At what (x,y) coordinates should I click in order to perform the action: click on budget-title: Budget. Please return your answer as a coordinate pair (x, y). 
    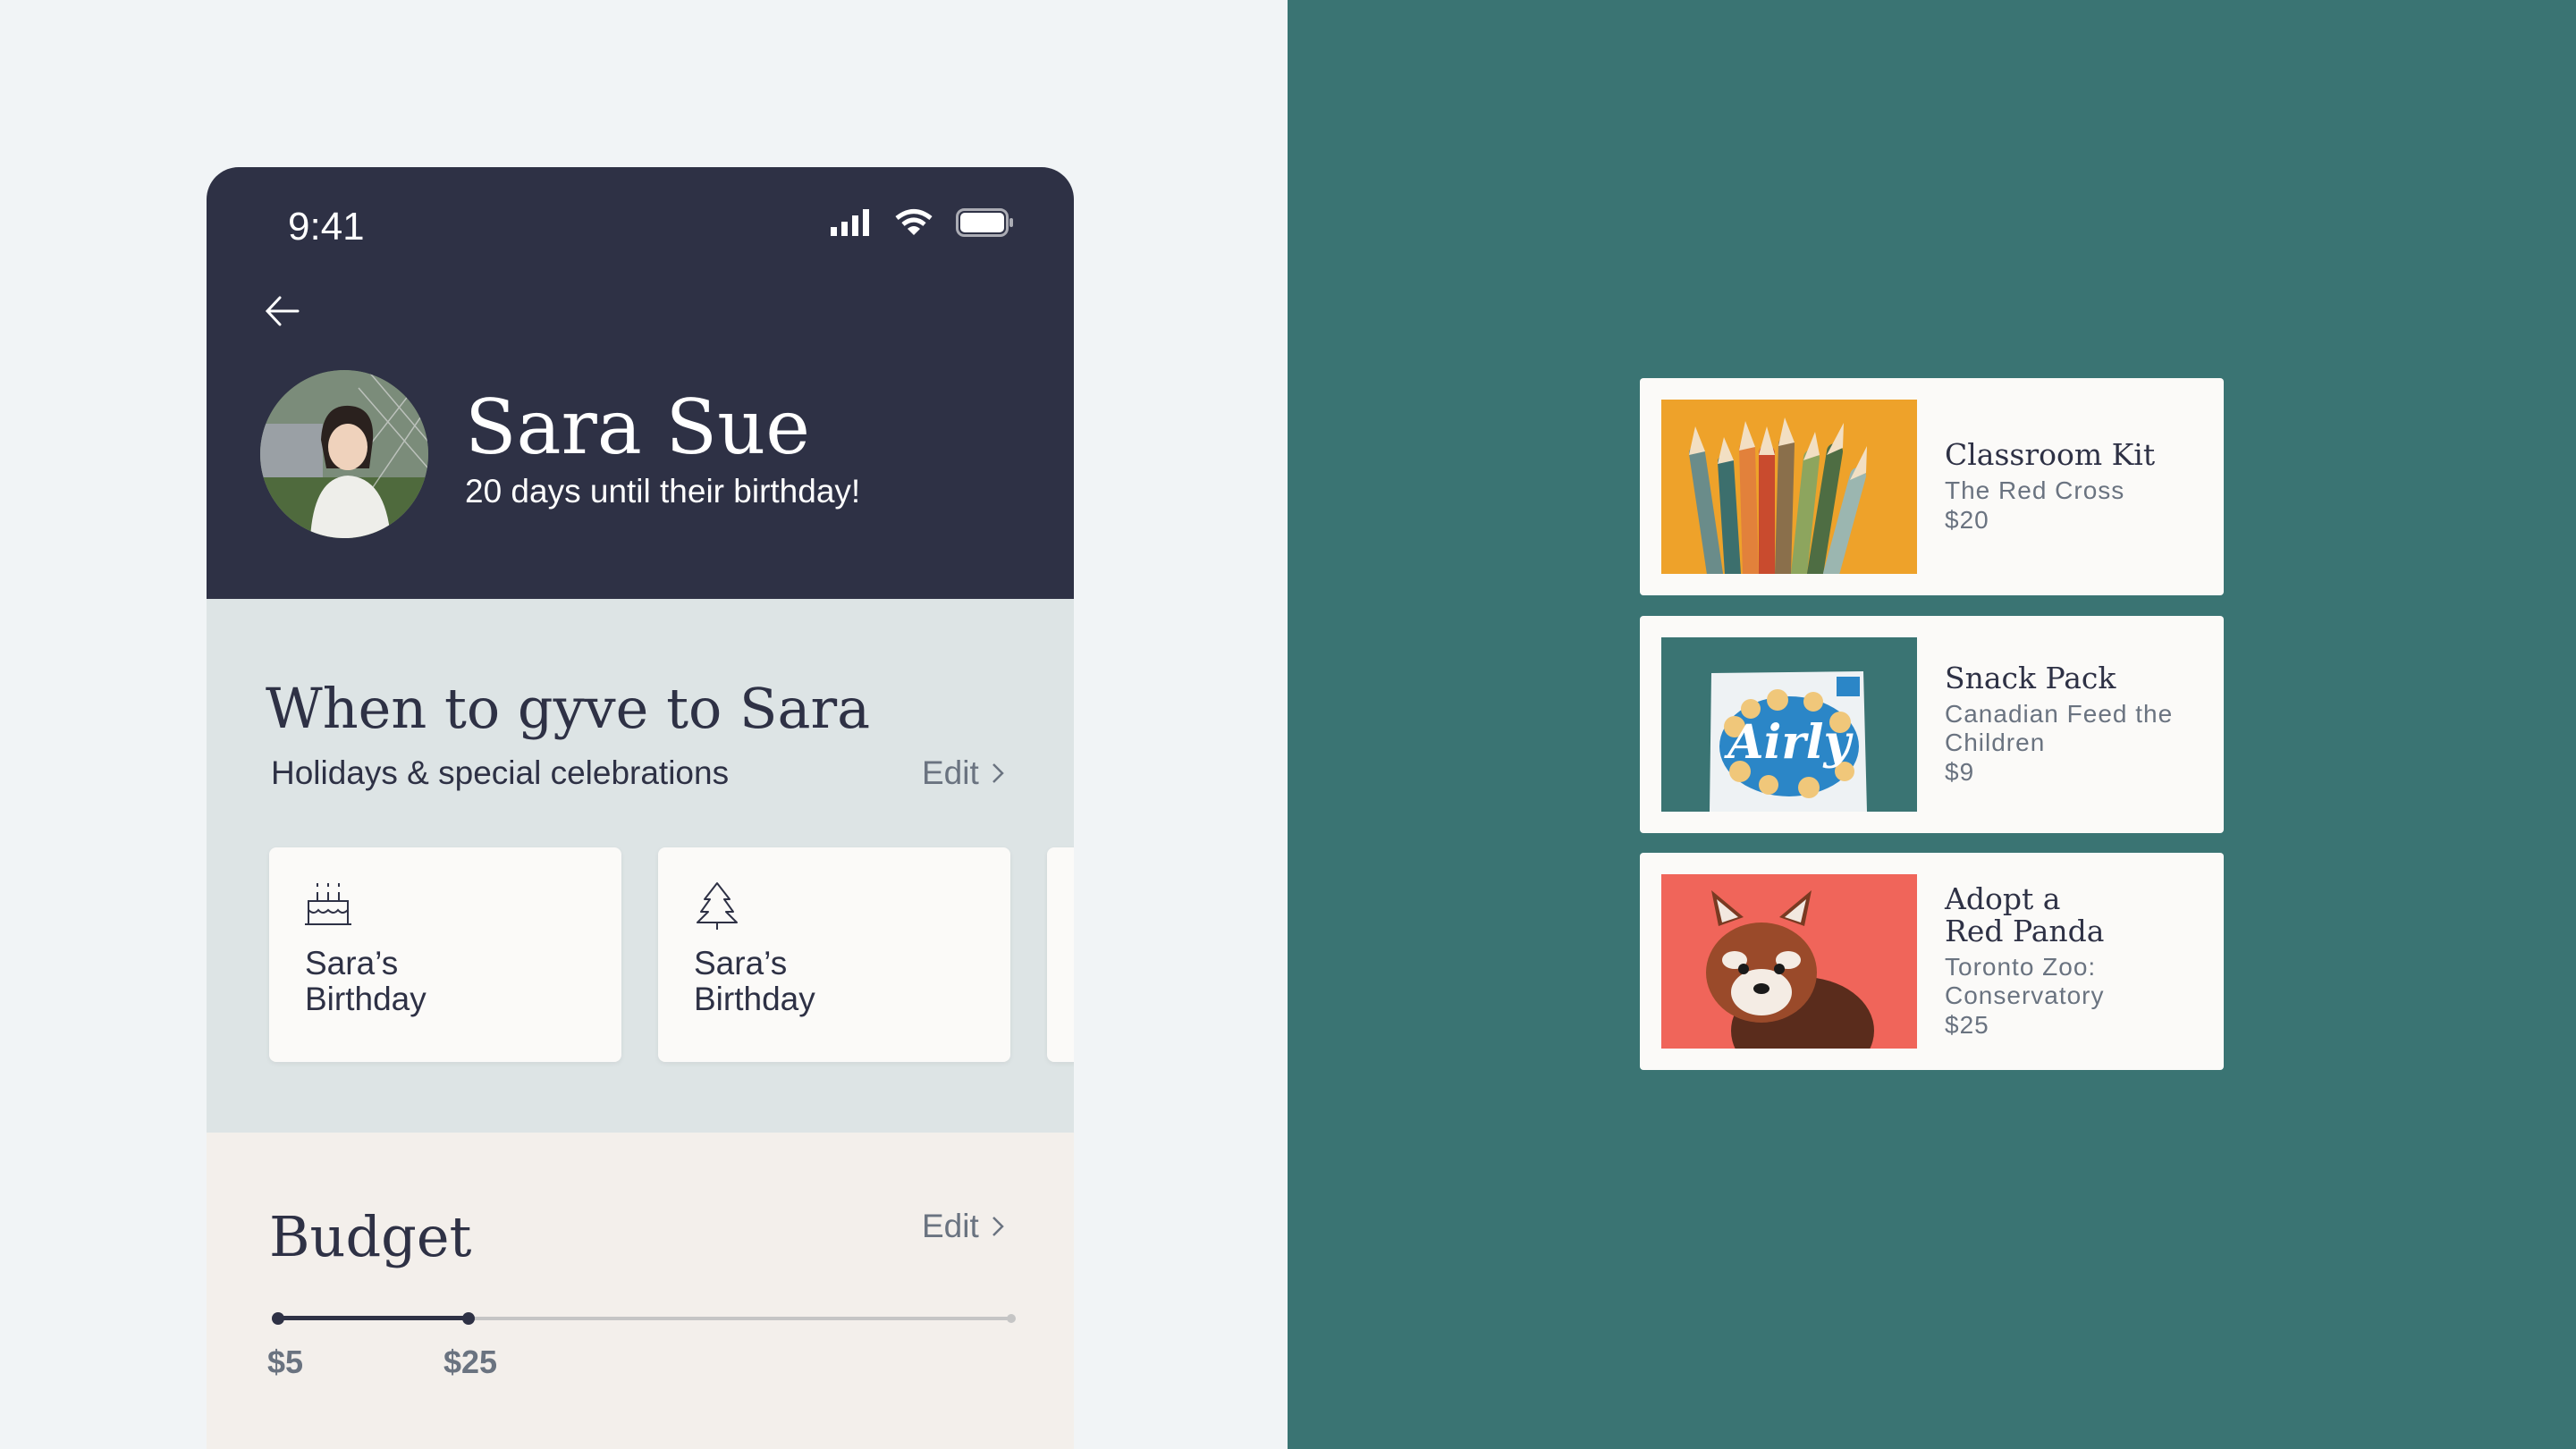
    Looking at the image, I should click on (370, 1237).